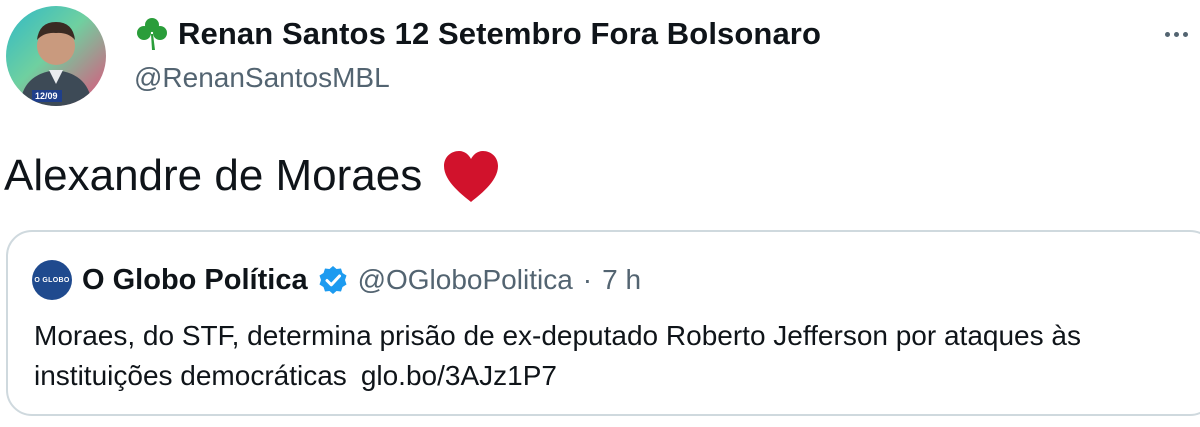 The height and width of the screenshot is (427, 1200). I want to click on tweet-text-row: Alexandre de Moraes, so click(253, 176).